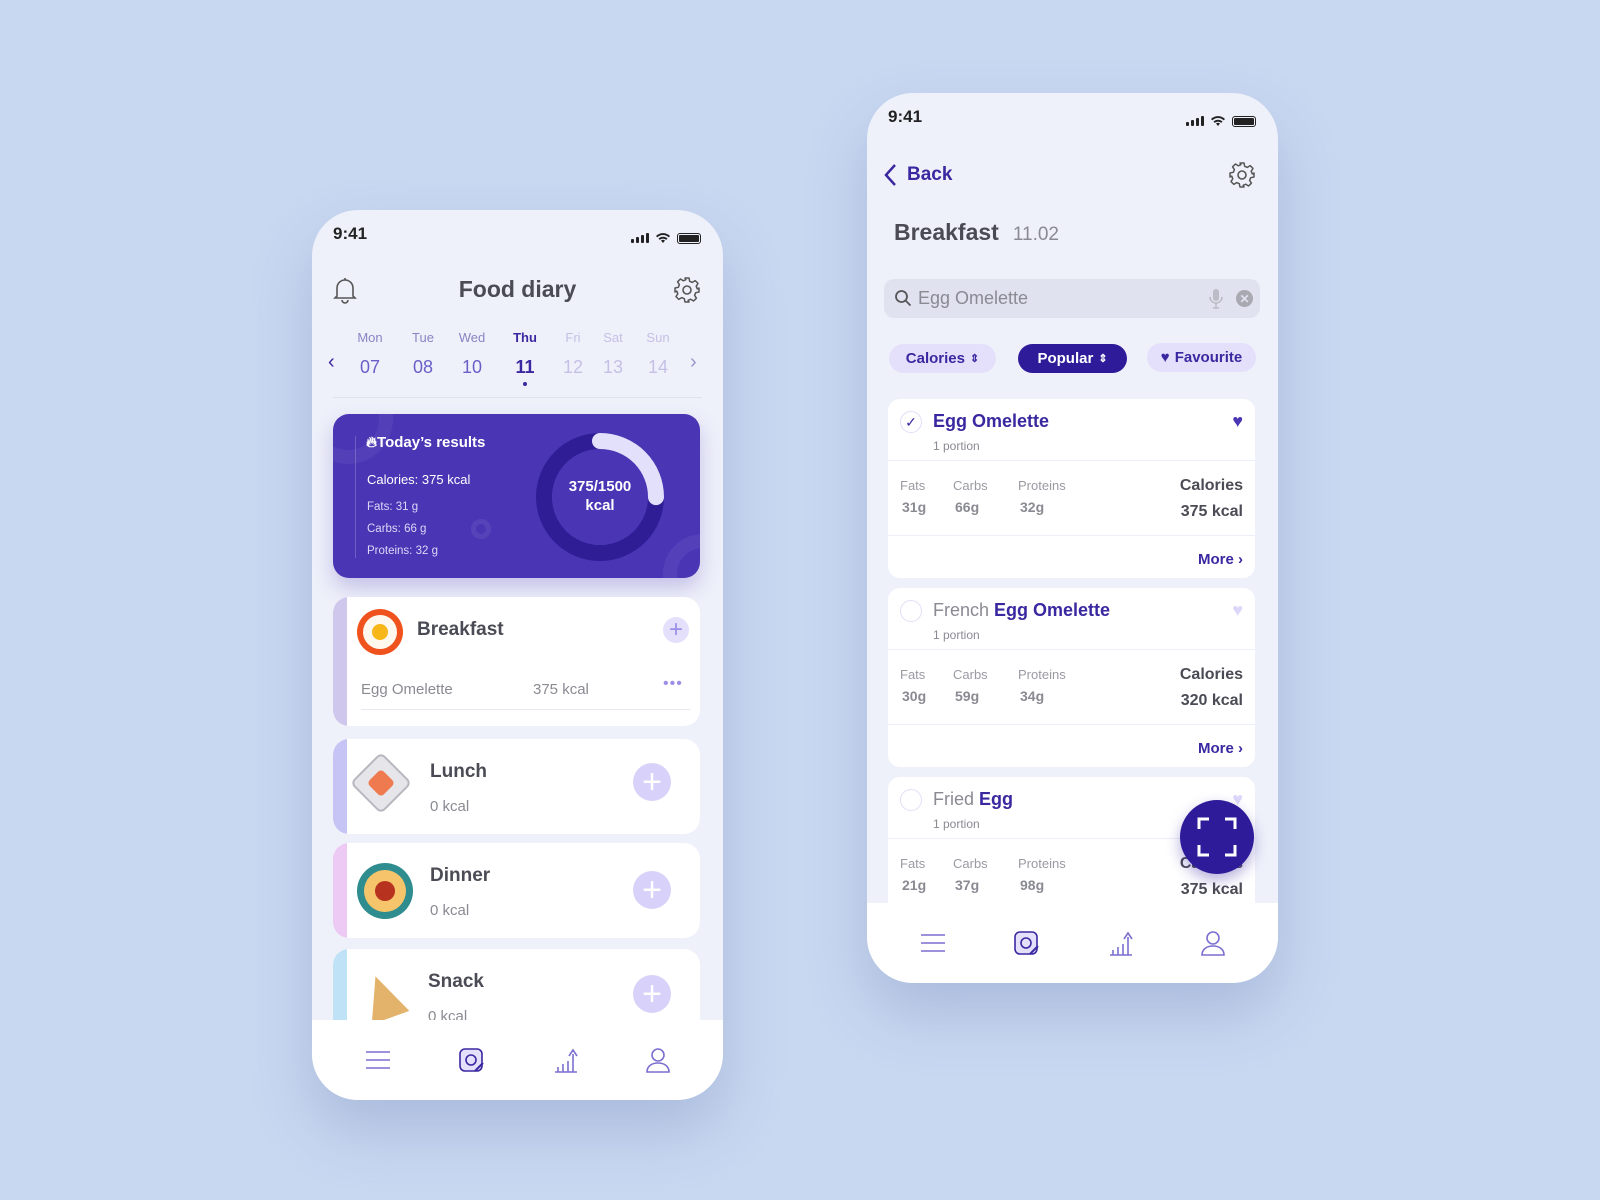  I want to click on sandwich-icon, so click(383, 997).